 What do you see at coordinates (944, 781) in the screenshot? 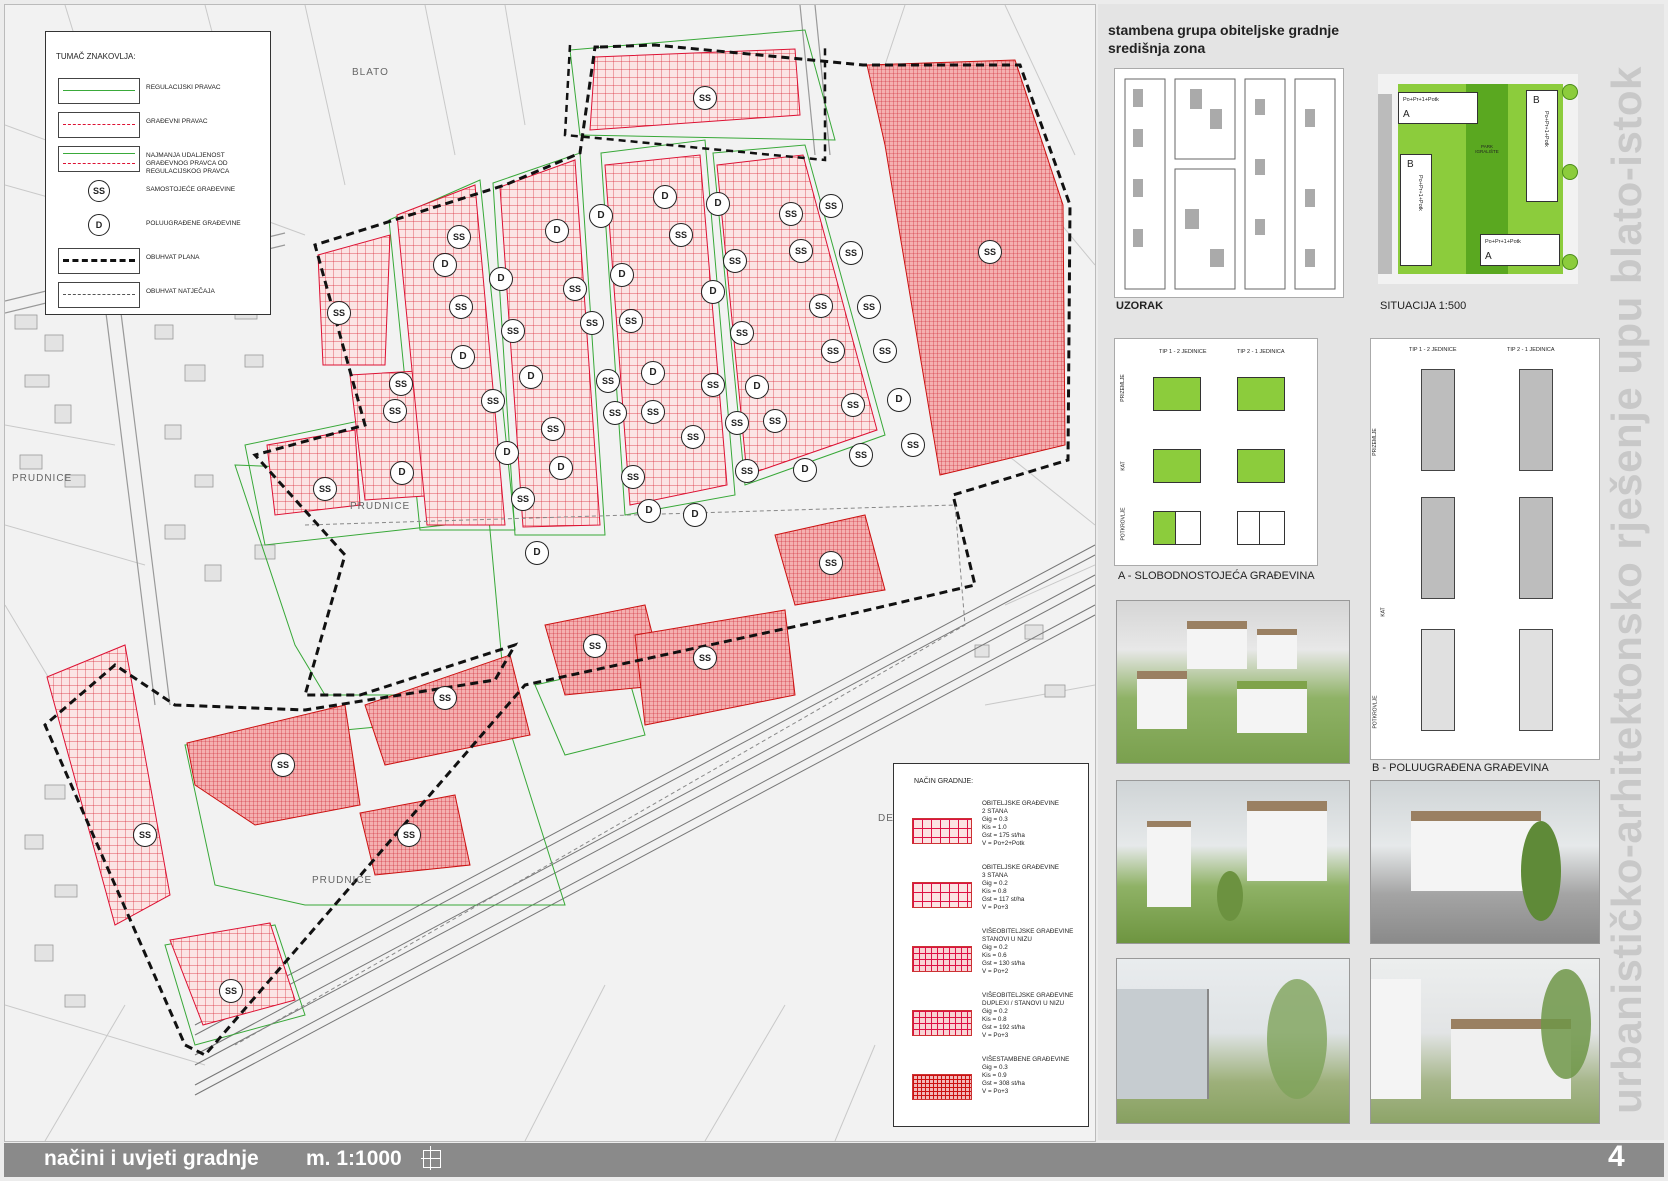
I see `legend2-title: NAČIN GRADNJE:` at bounding box center [944, 781].